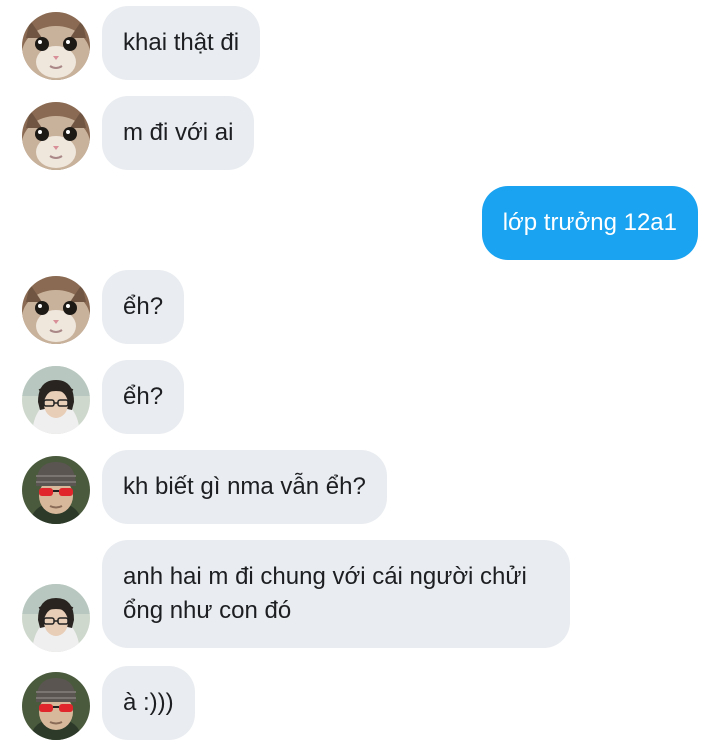  I want to click on message-text: à :))), so click(148, 702).